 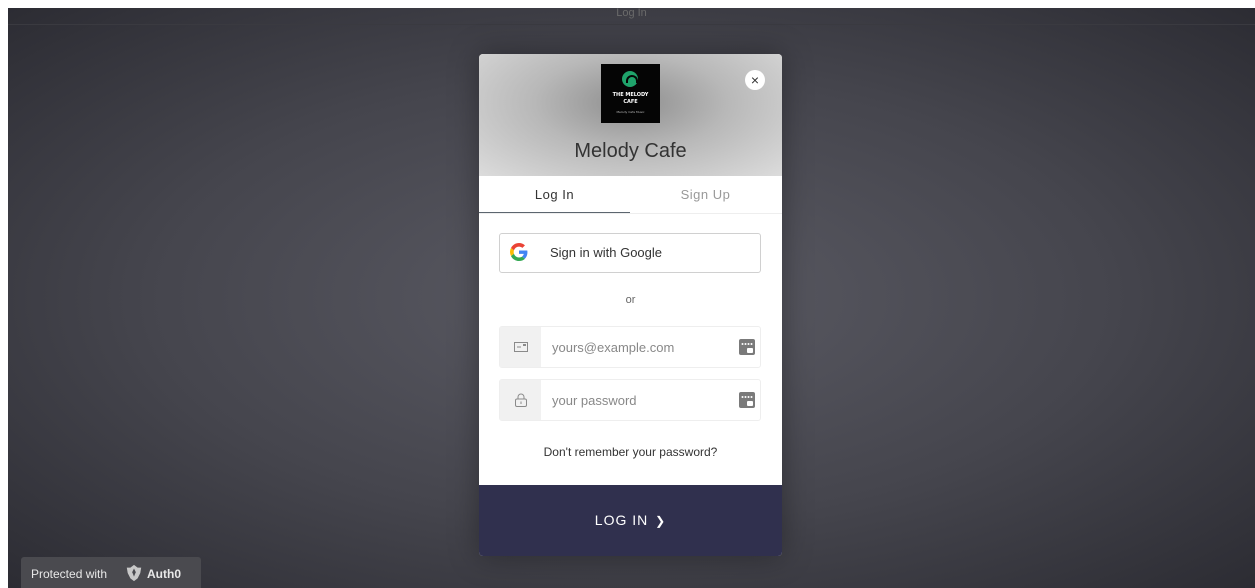 I want to click on app-logo: THE MELODY CAFE Melody Cafe Music, so click(x=630, y=93).